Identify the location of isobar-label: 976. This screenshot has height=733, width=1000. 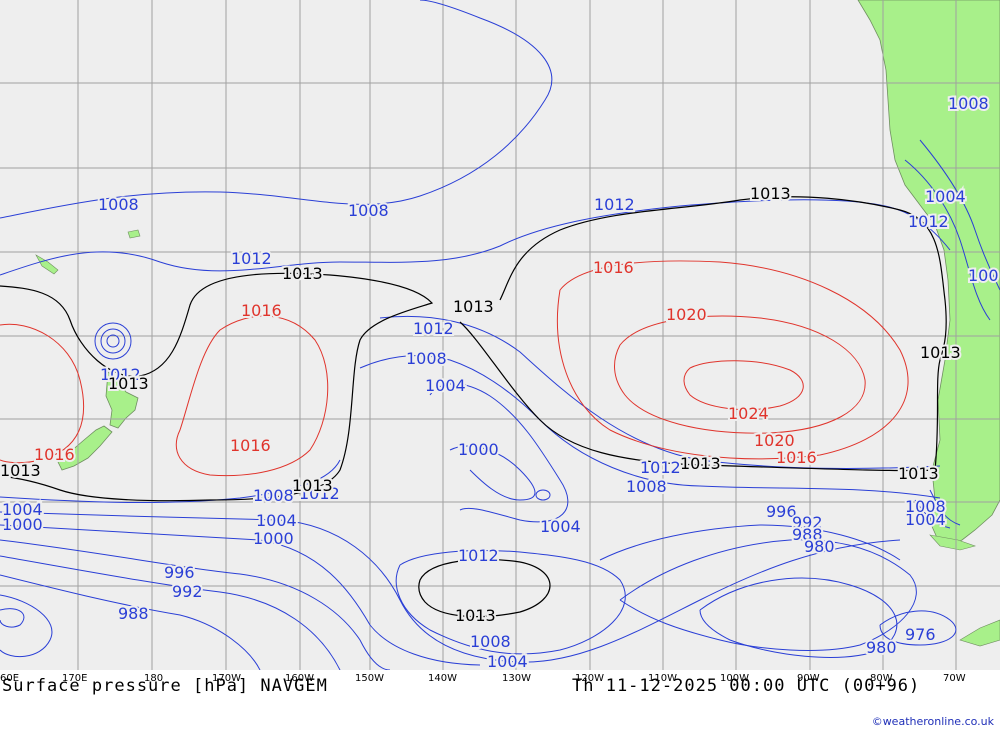
(920, 634).